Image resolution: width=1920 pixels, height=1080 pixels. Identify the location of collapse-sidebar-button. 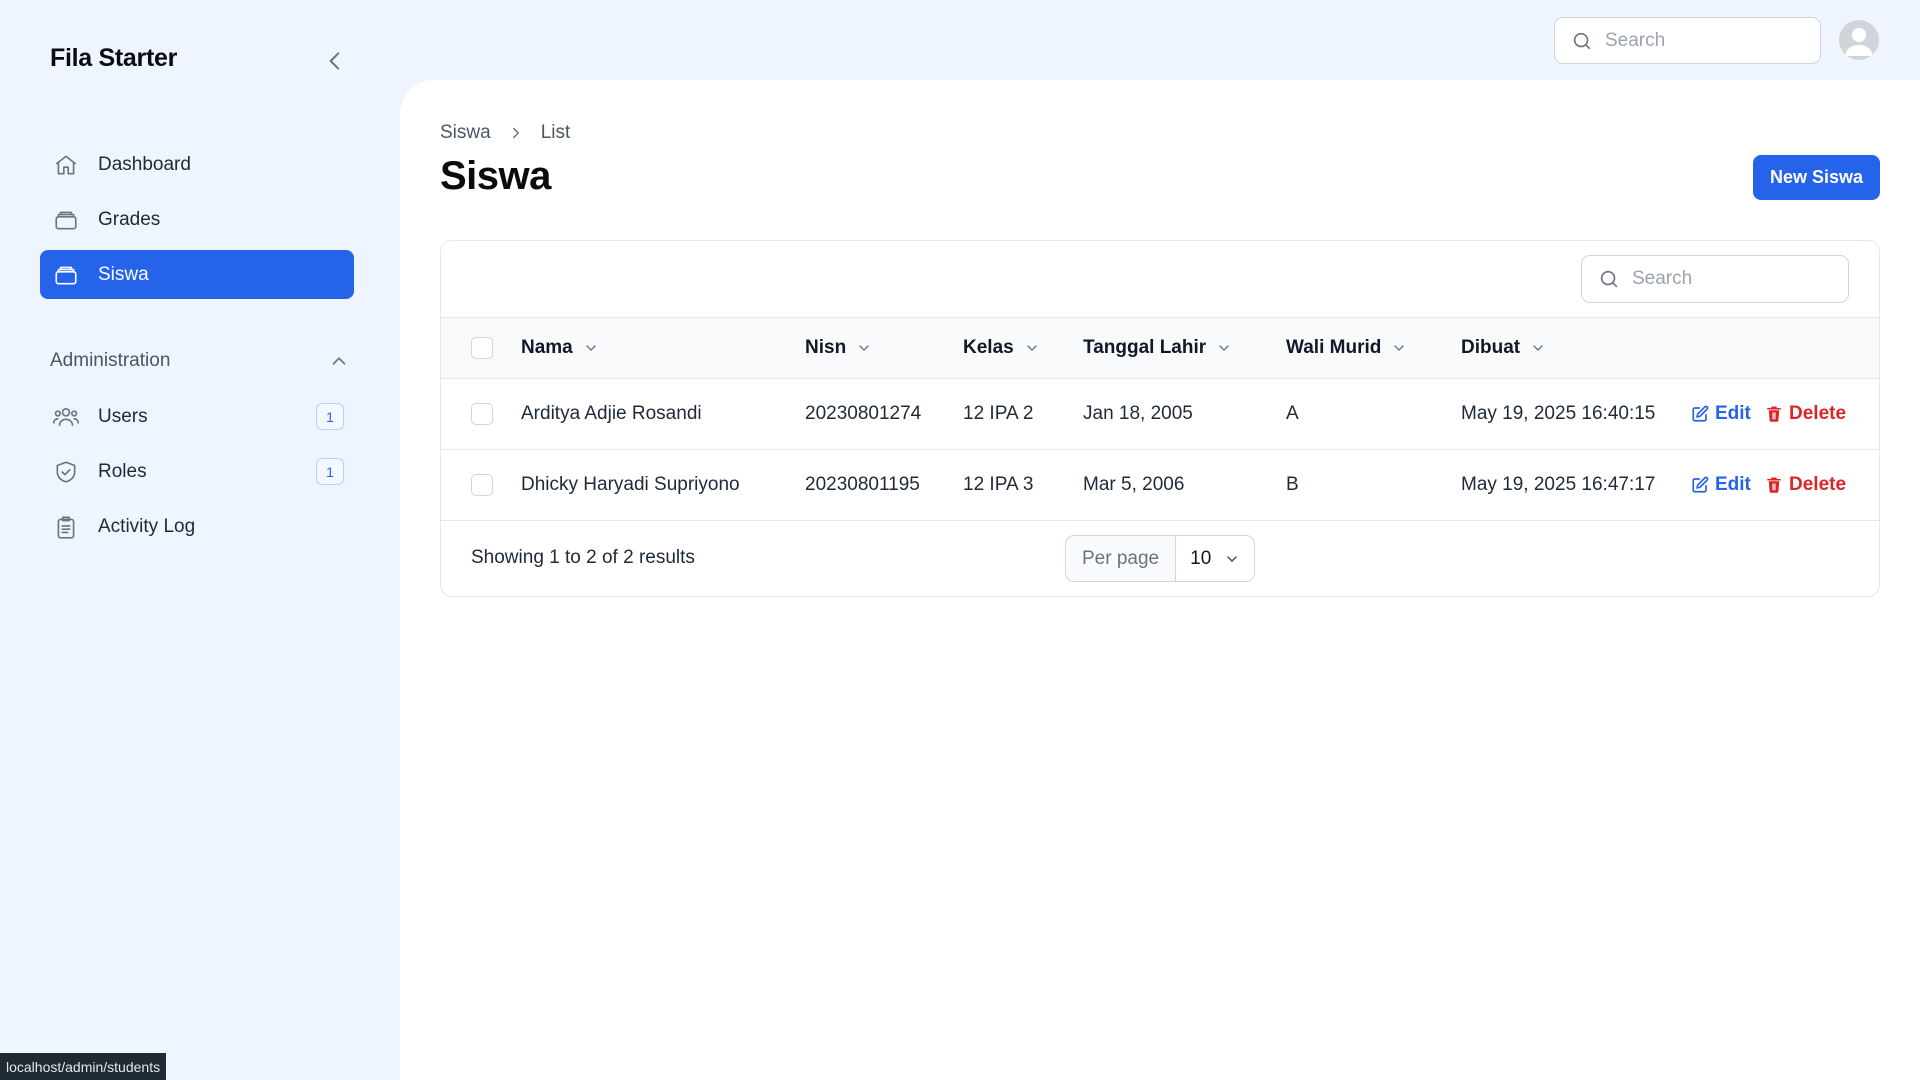
(335, 61).